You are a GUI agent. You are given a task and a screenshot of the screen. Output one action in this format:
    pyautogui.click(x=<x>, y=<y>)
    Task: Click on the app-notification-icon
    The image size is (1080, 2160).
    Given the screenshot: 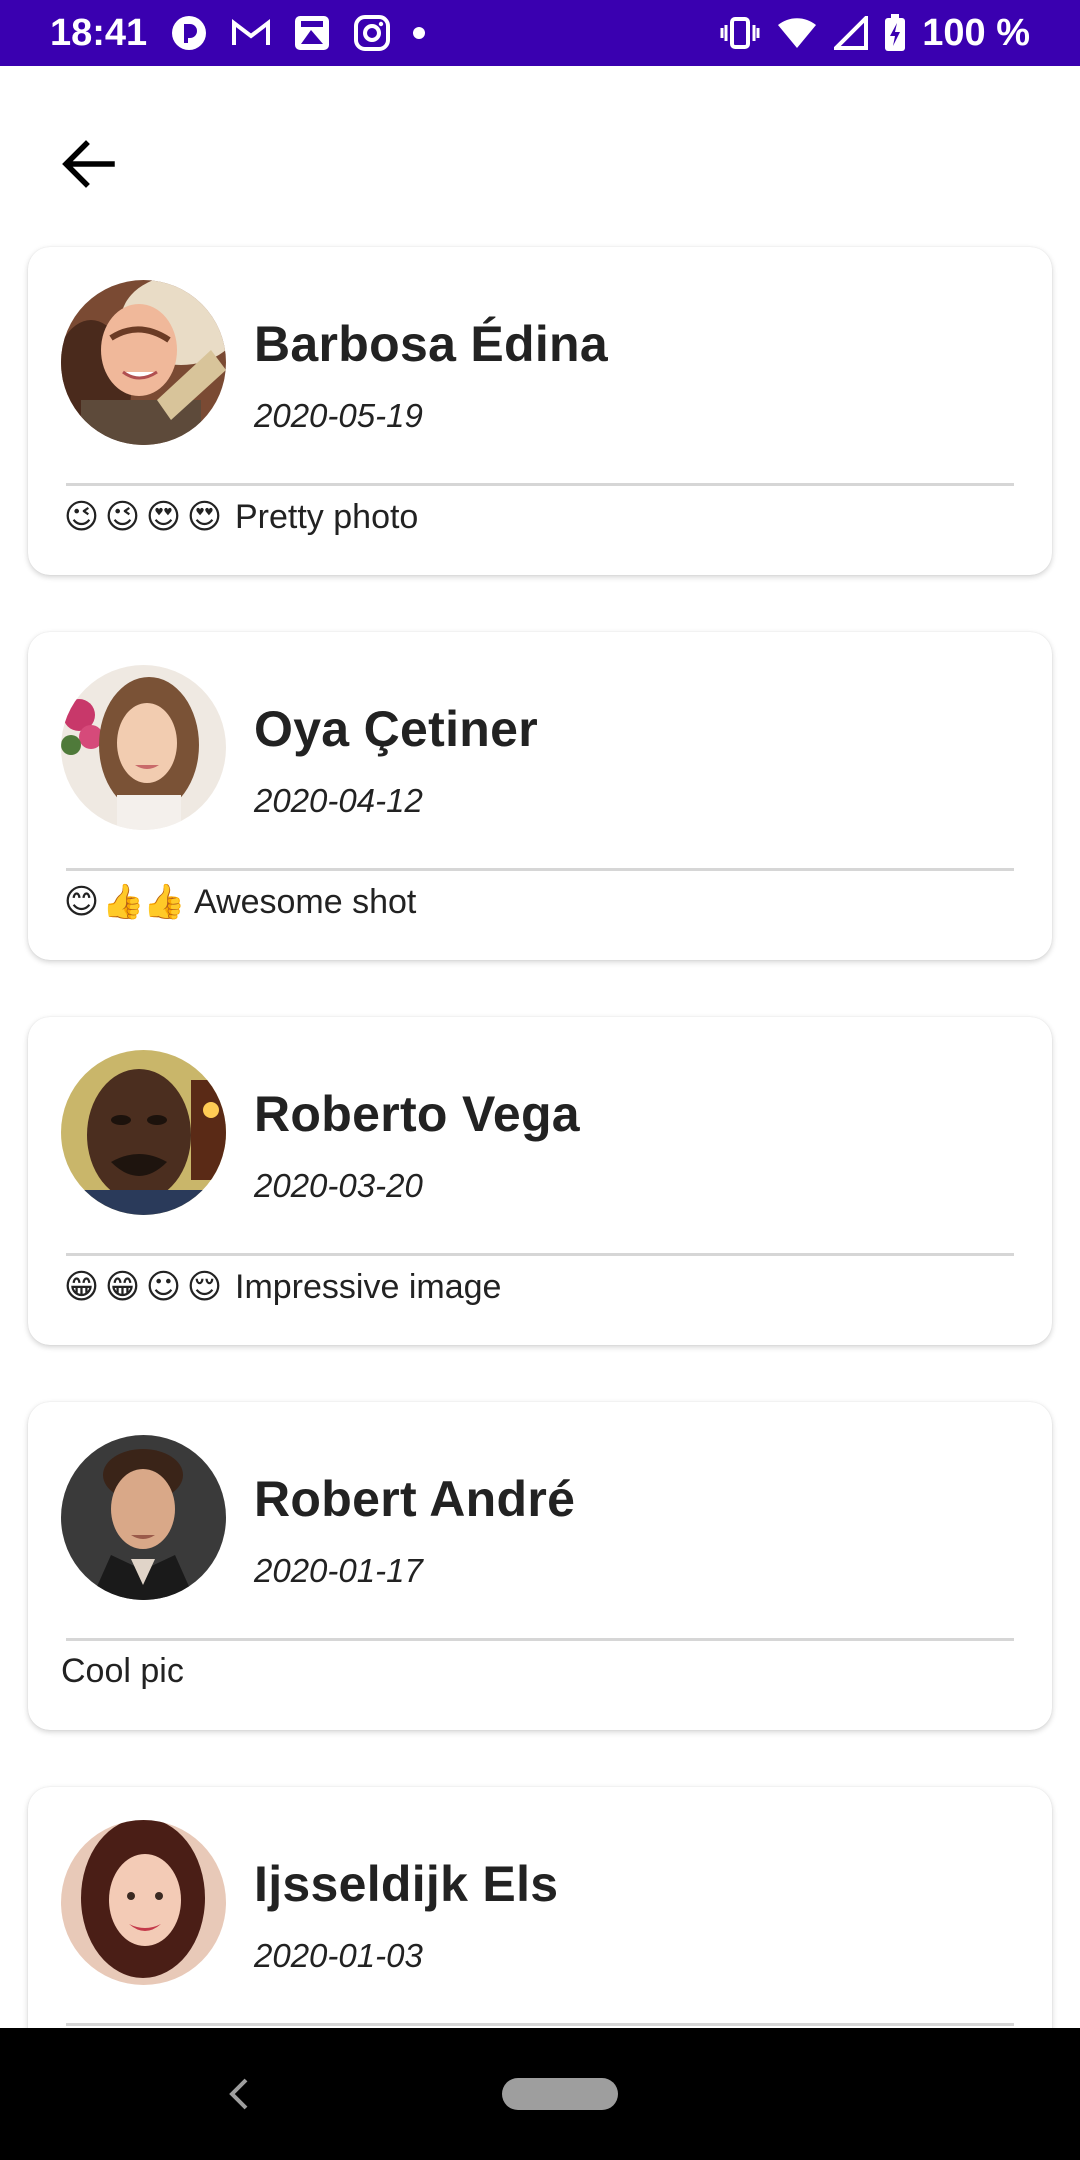 What is the action you would take?
    pyautogui.click(x=189, y=33)
    